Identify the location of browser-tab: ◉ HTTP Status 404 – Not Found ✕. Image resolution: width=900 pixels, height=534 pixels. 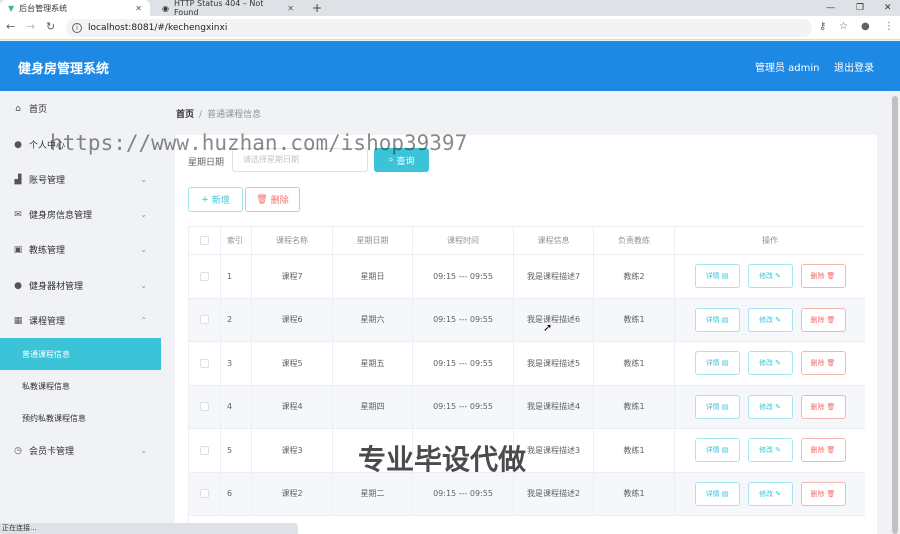
(229, 8).